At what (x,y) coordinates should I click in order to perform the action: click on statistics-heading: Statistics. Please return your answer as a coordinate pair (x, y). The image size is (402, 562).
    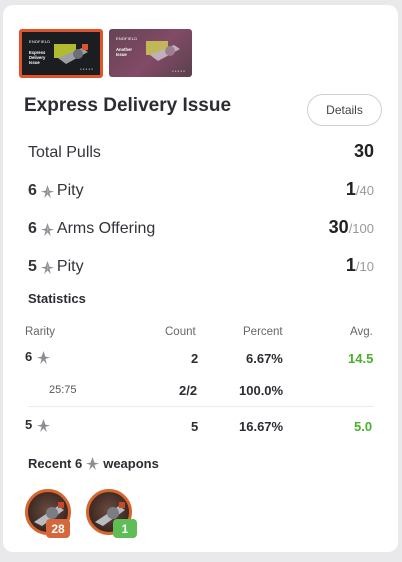
    Looking at the image, I should click on (57, 298).